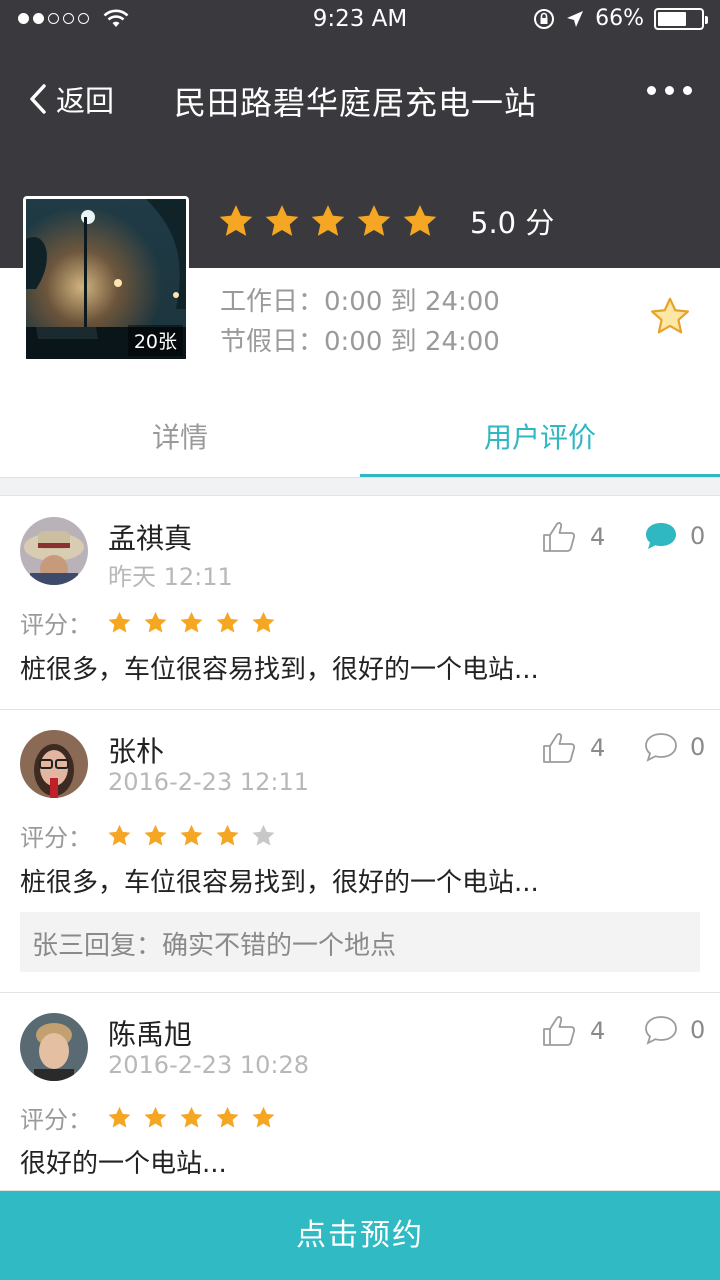  Describe the element at coordinates (670, 315) in the screenshot. I see `star-outline-icon` at that location.